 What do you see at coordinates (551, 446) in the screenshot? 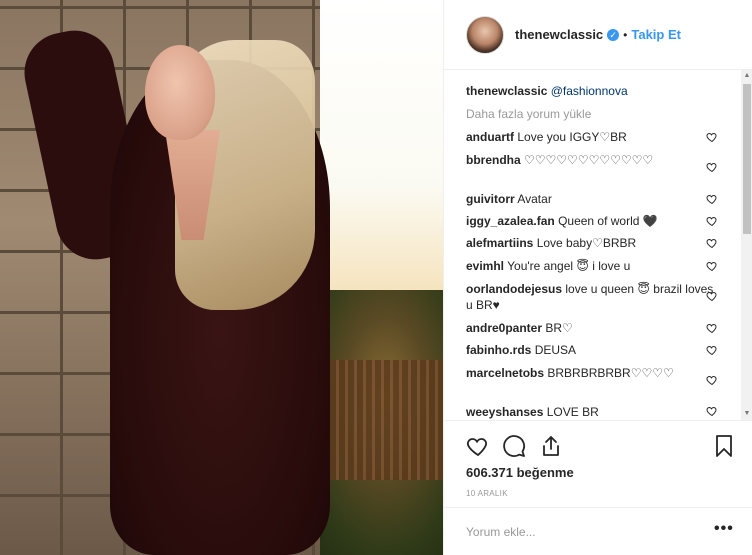
I see `share-icon` at bounding box center [551, 446].